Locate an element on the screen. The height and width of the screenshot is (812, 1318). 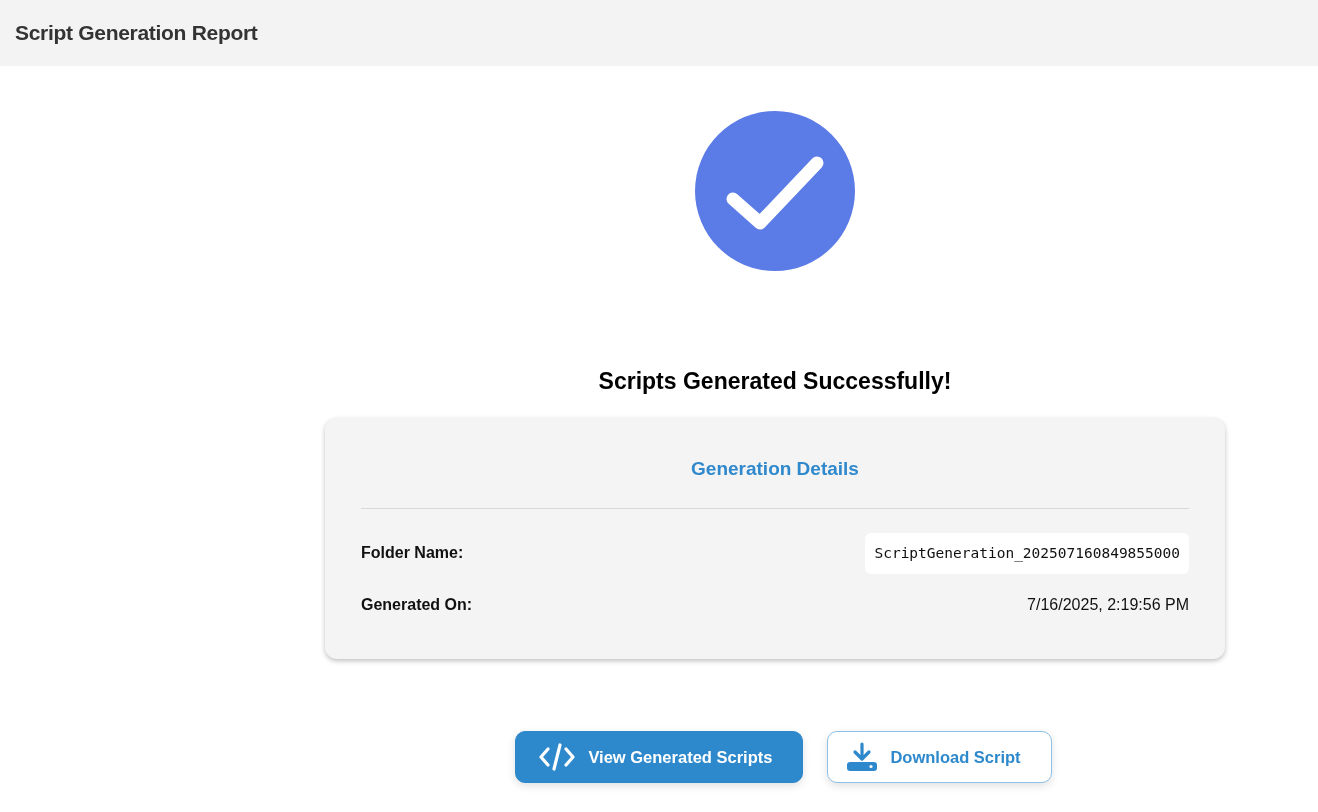
view-scripts-button: View Generated Scripts is located at coordinates (659, 757).